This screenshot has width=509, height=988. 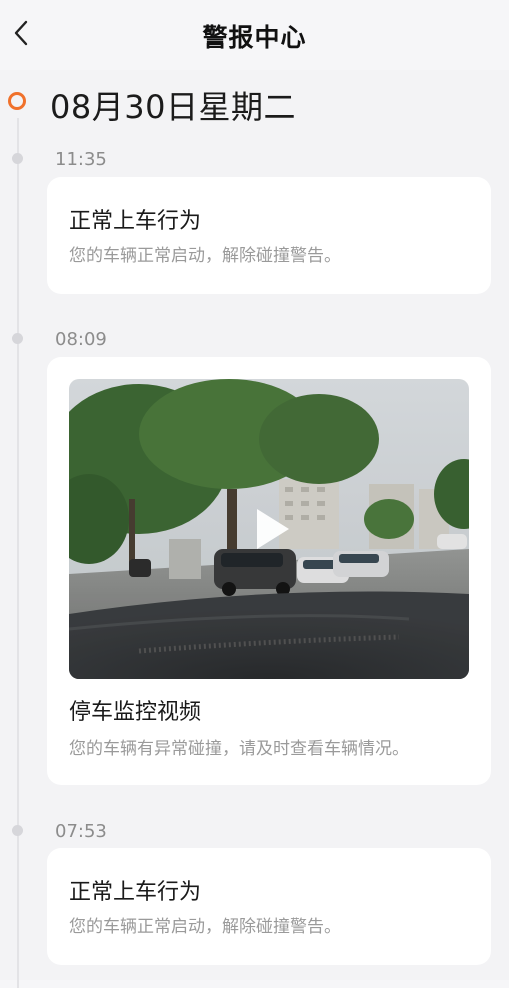 I want to click on play-icon, so click(x=269, y=529).